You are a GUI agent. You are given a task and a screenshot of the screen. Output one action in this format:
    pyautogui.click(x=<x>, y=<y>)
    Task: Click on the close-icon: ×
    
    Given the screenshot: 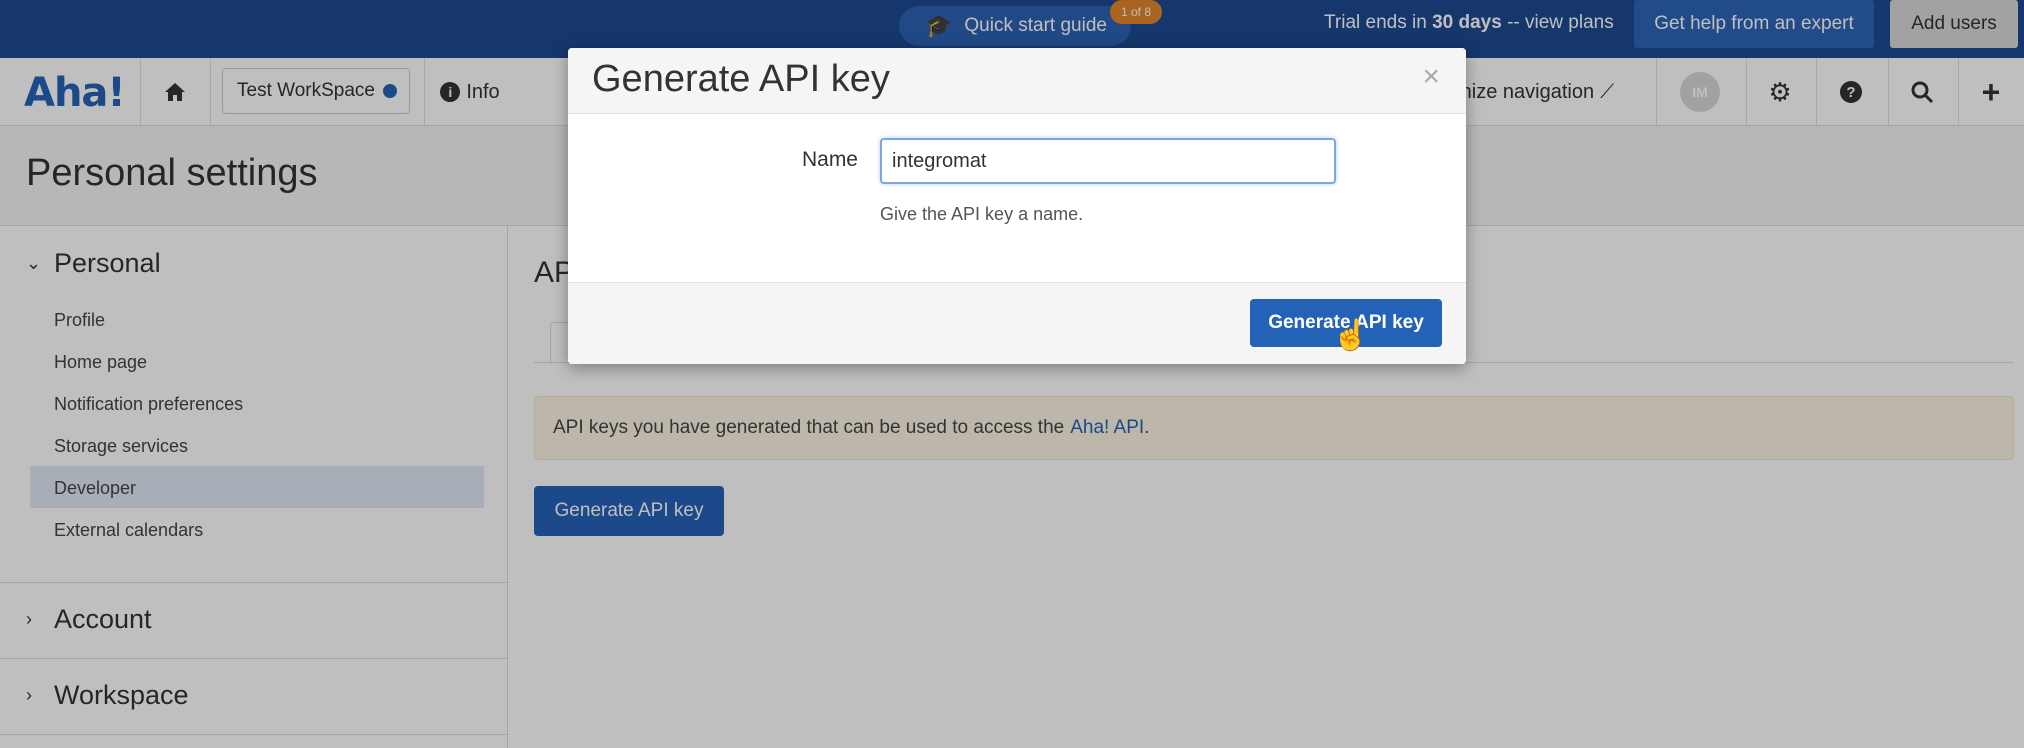 What is the action you would take?
    pyautogui.click(x=1431, y=77)
    